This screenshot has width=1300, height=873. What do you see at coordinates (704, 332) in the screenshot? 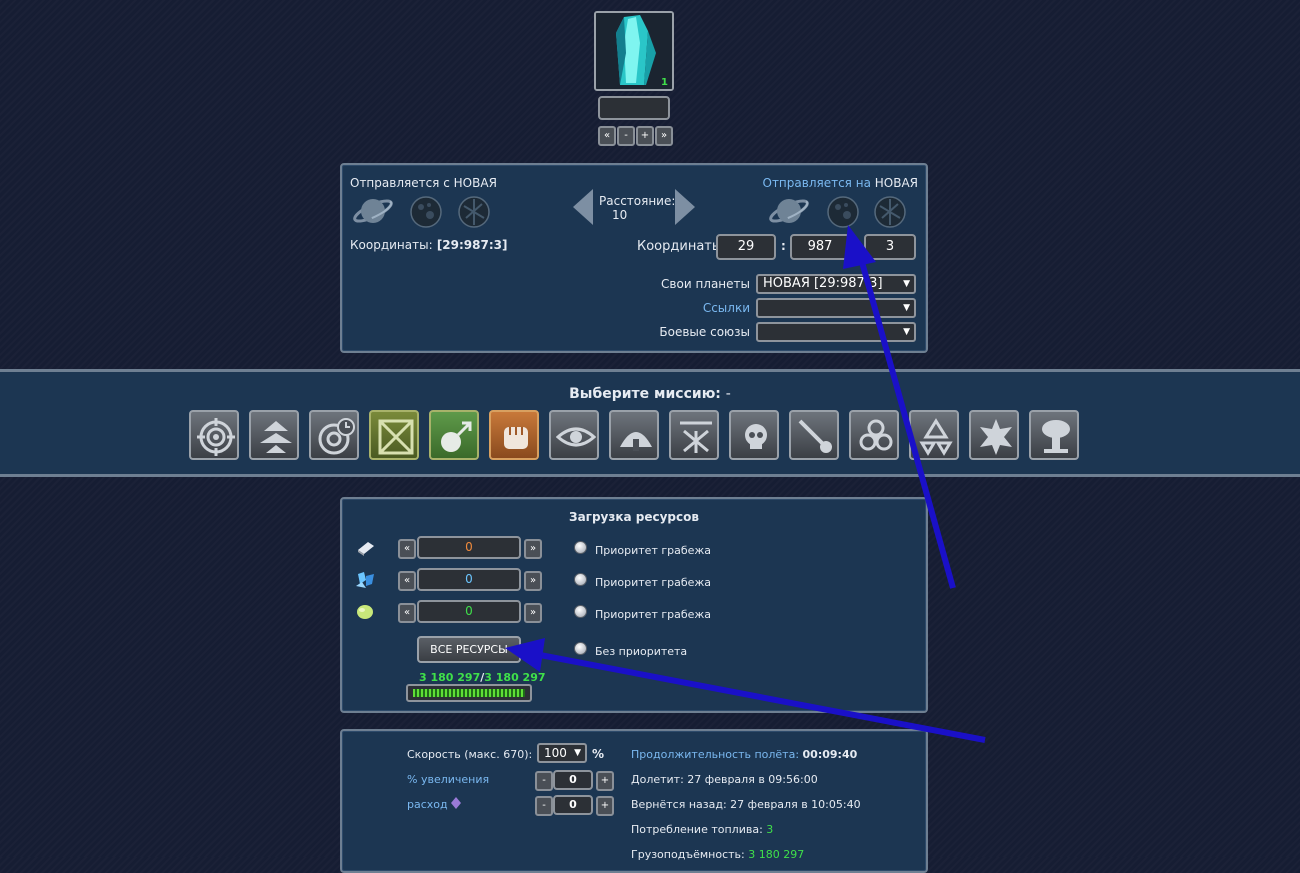
I see `alliances-label: Боевые союзы` at bounding box center [704, 332].